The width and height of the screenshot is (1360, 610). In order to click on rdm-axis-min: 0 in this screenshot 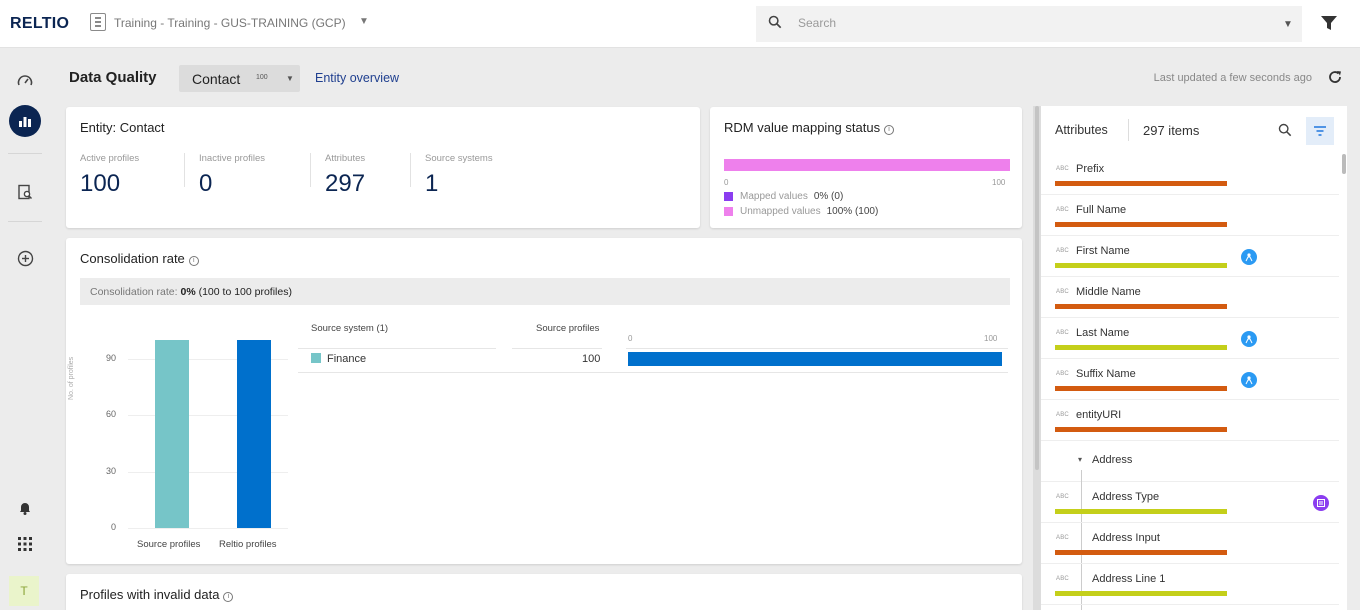, I will do `click(726, 182)`.